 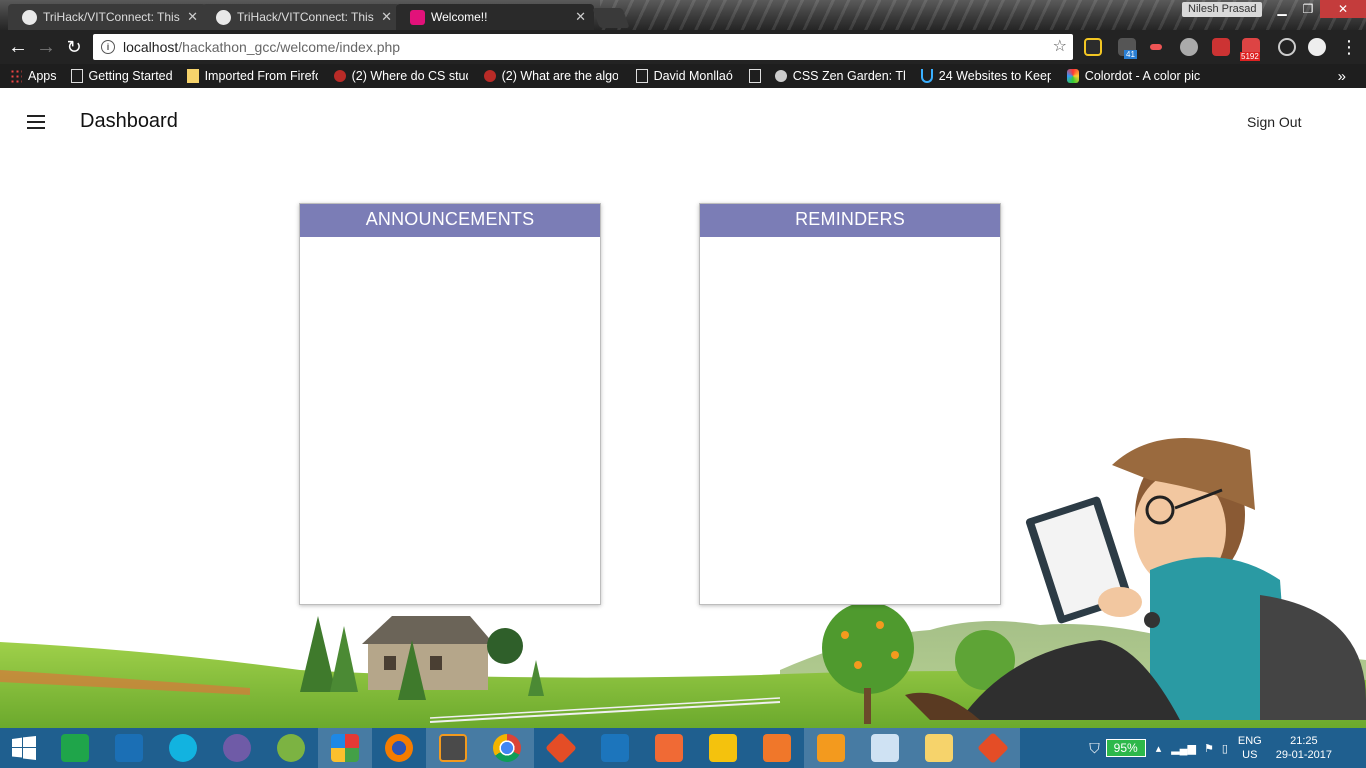 I want to click on capture-app, so click(x=777, y=748).